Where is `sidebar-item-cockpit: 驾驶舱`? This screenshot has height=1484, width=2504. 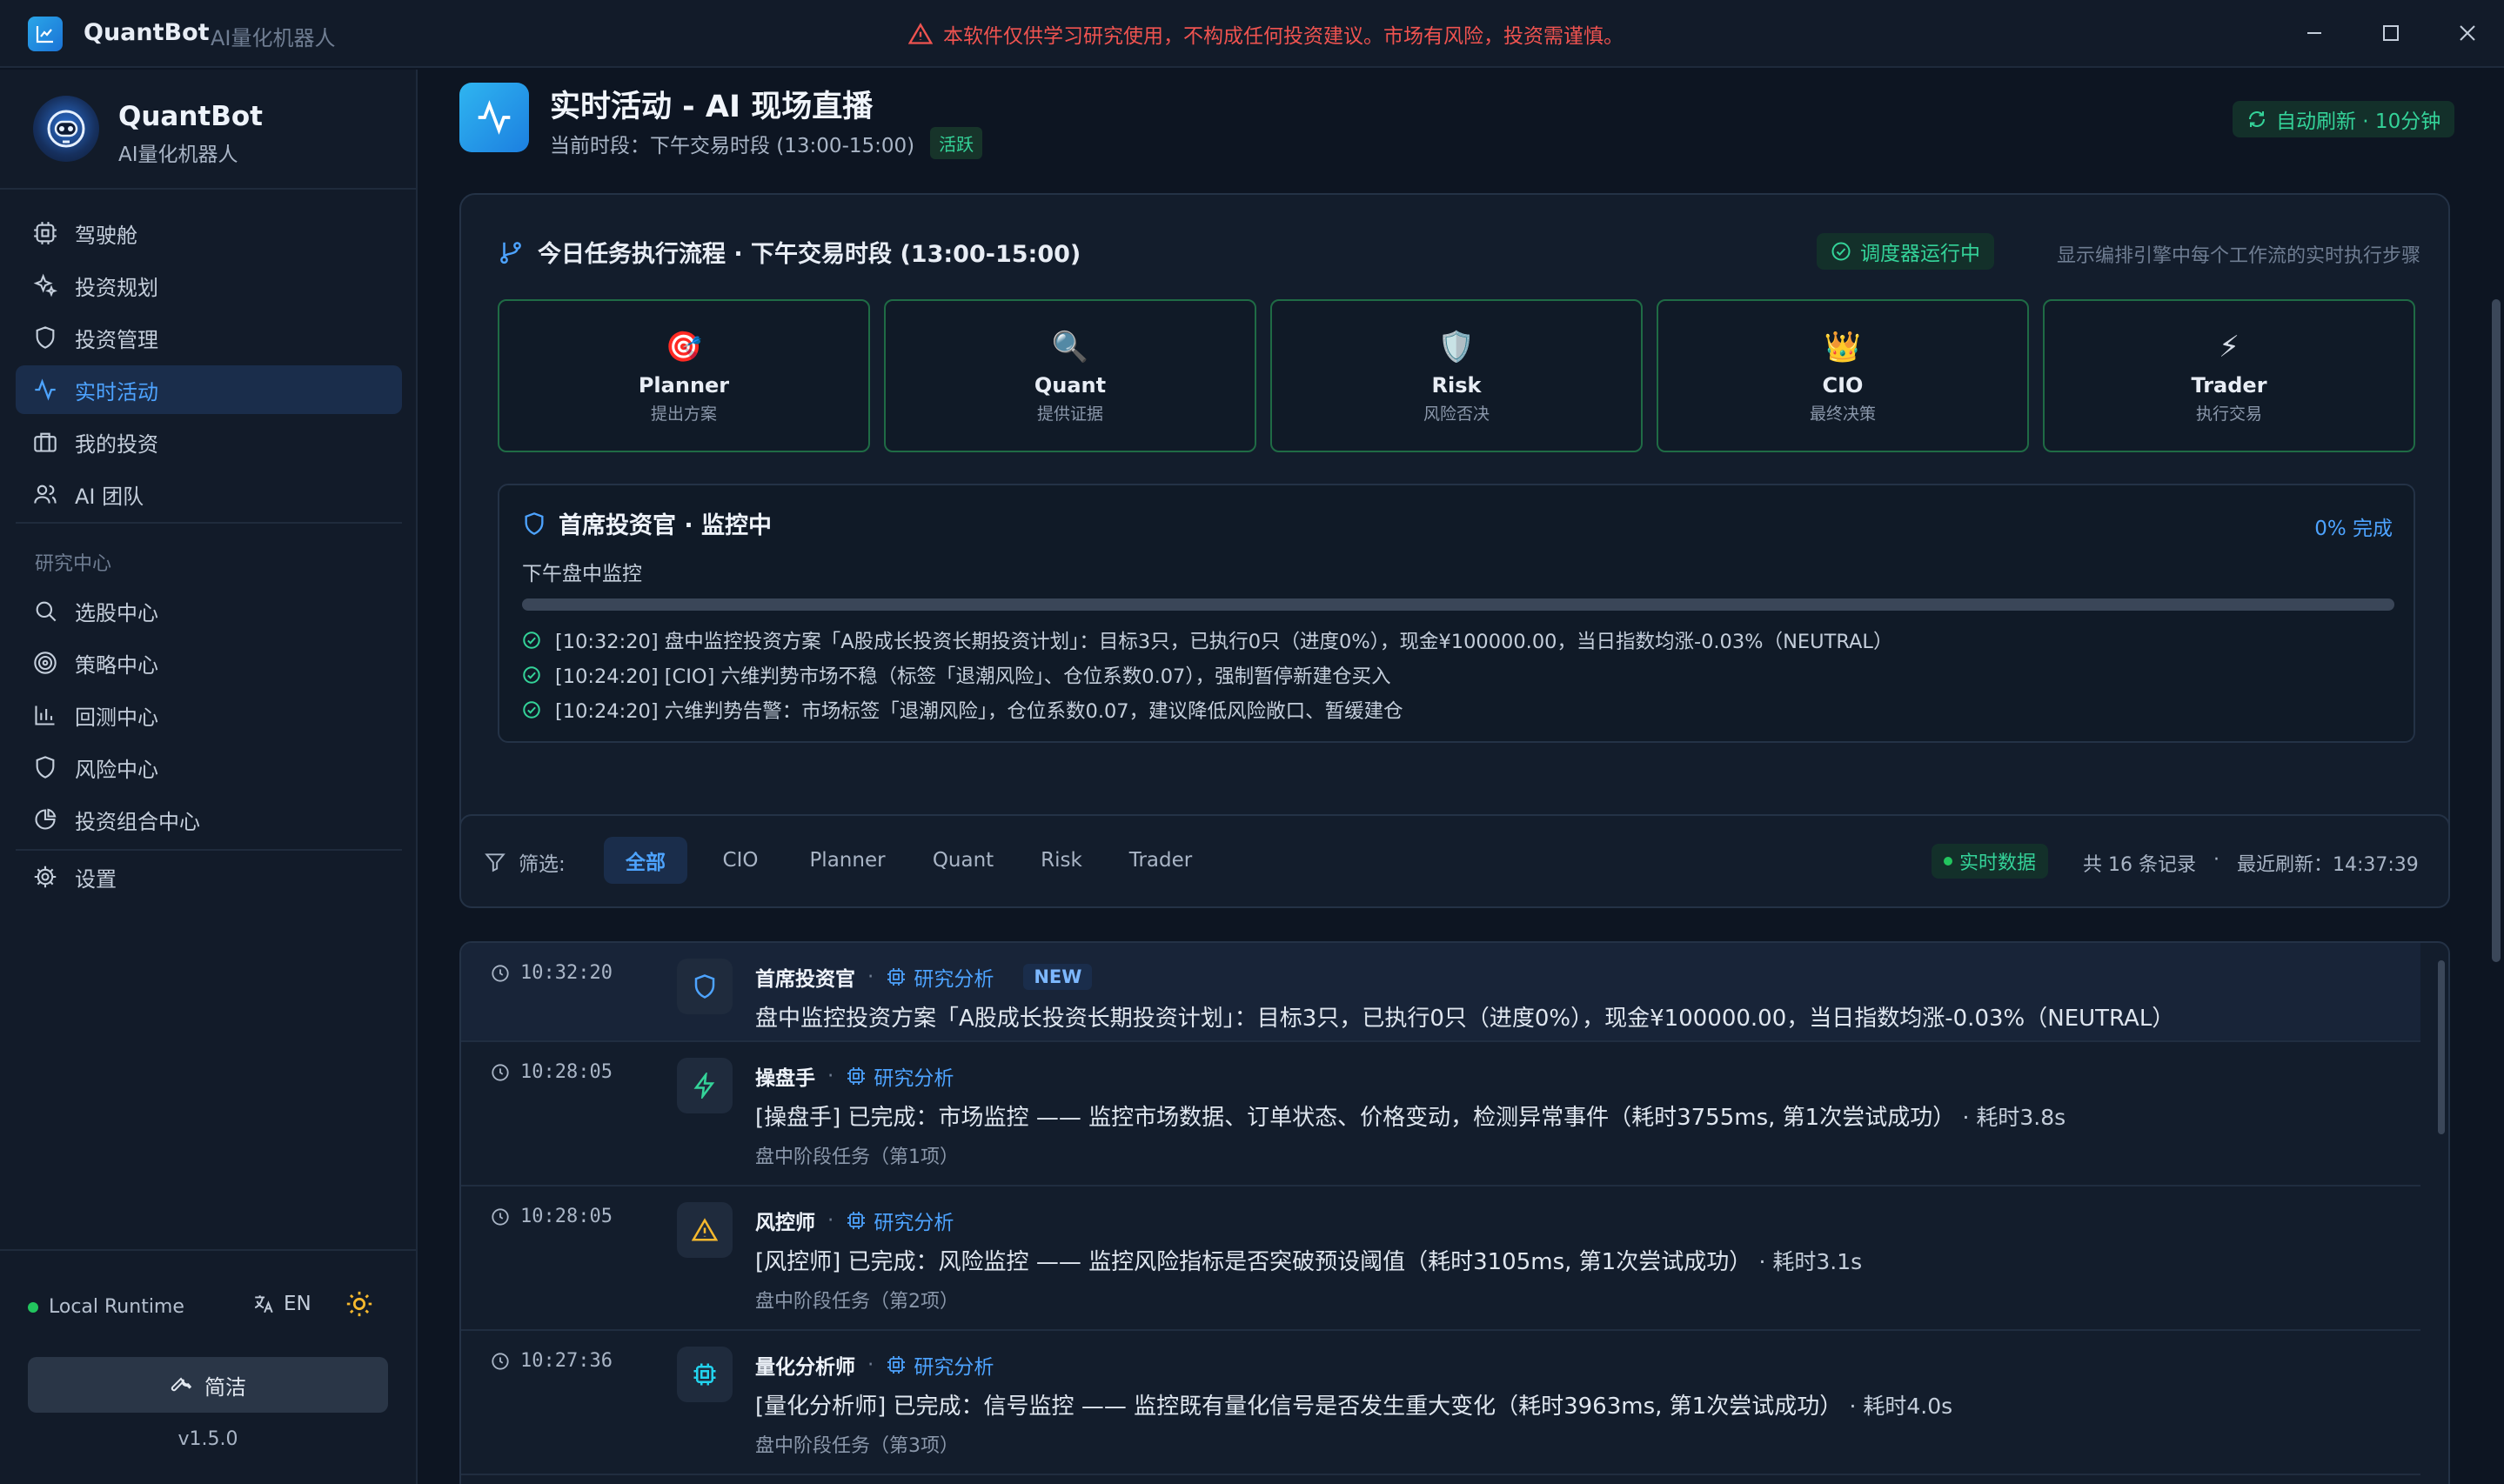 sidebar-item-cockpit: 驾驶舱 is located at coordinates (209, 233).